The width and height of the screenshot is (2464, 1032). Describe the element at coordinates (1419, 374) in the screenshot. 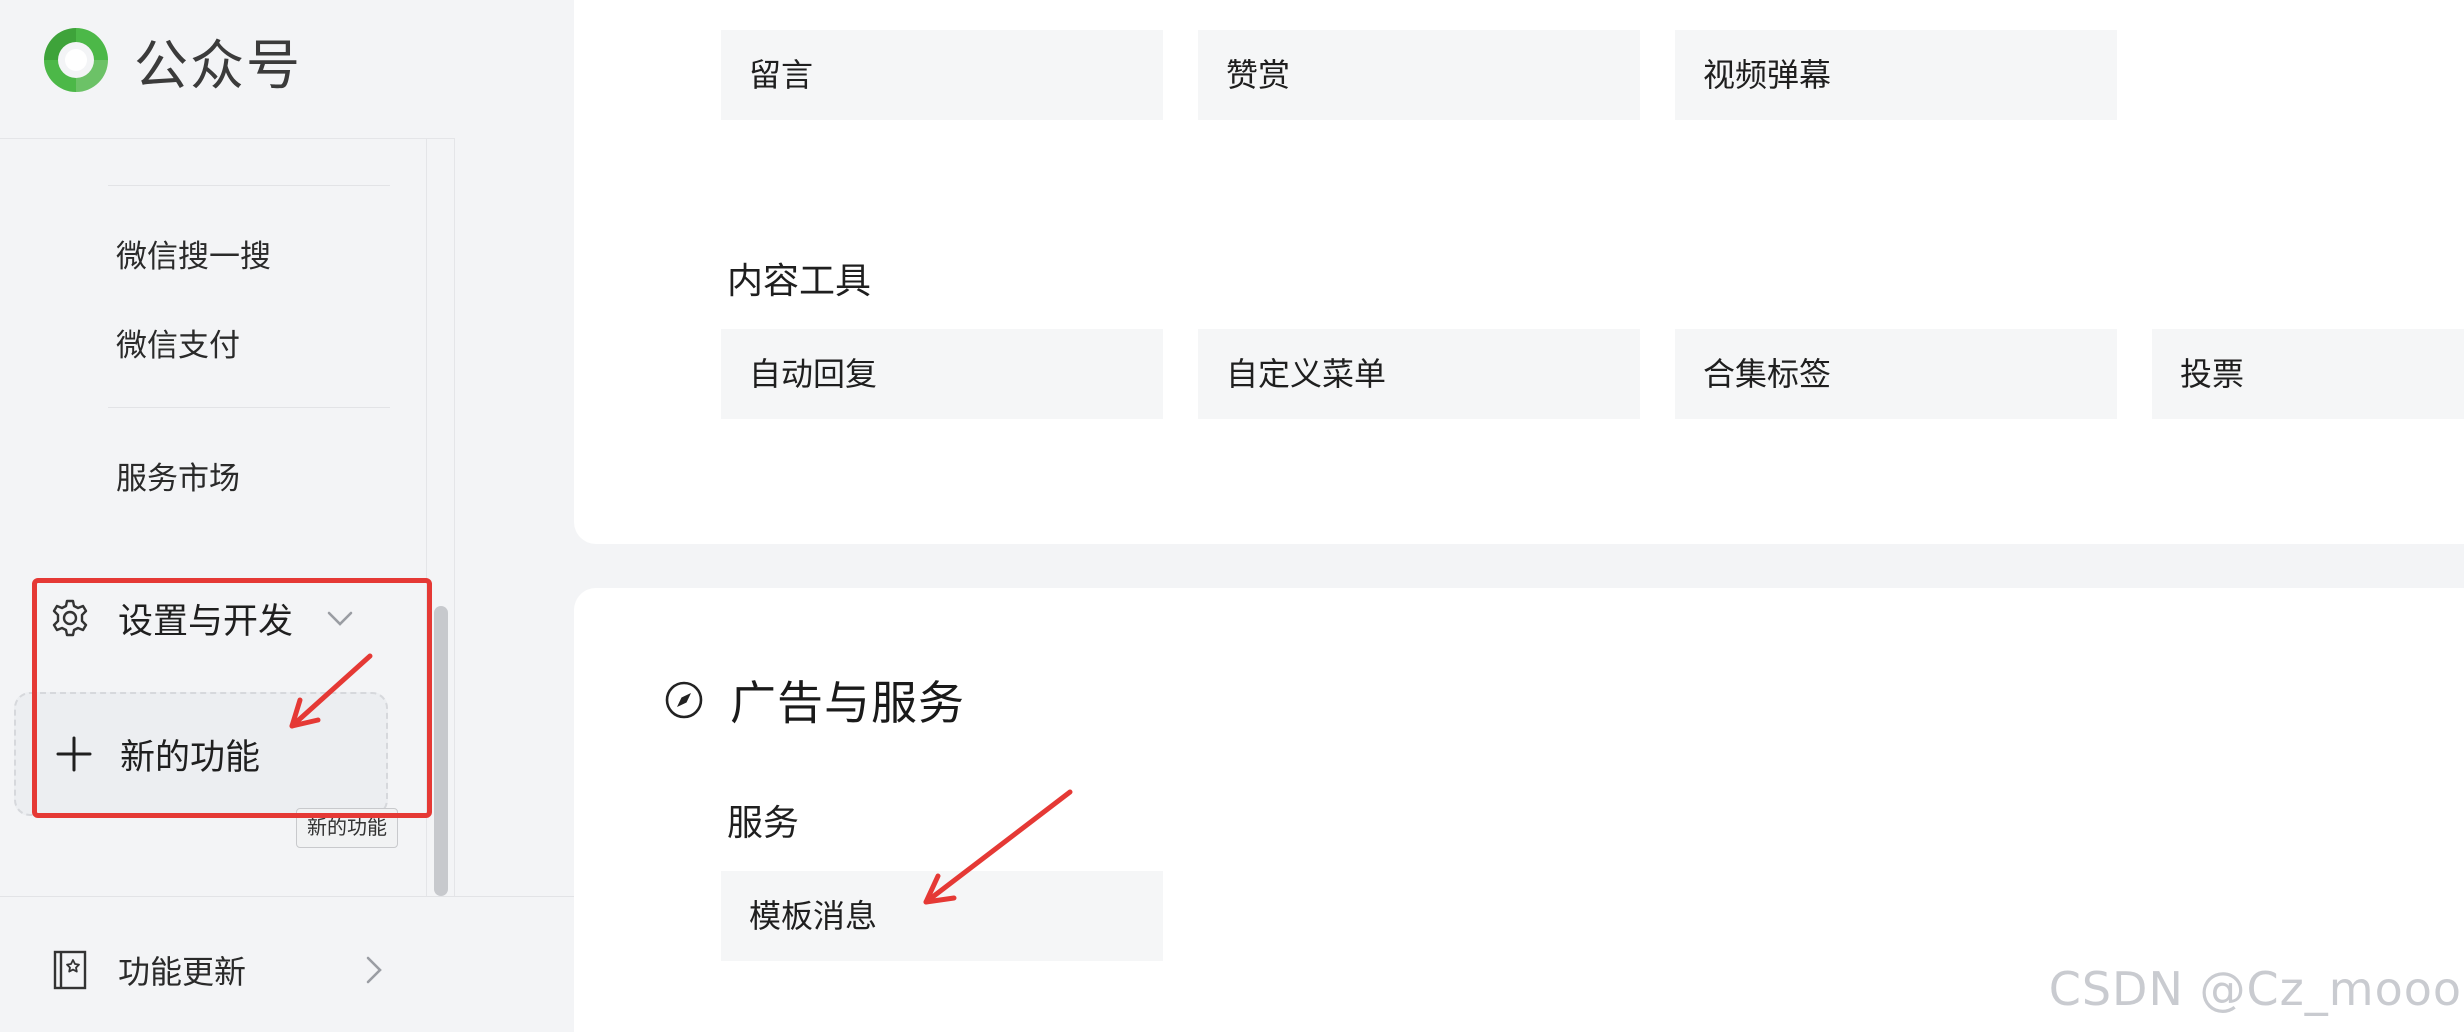

I see `tile-custom-menu: 自定义菜单` at that location.